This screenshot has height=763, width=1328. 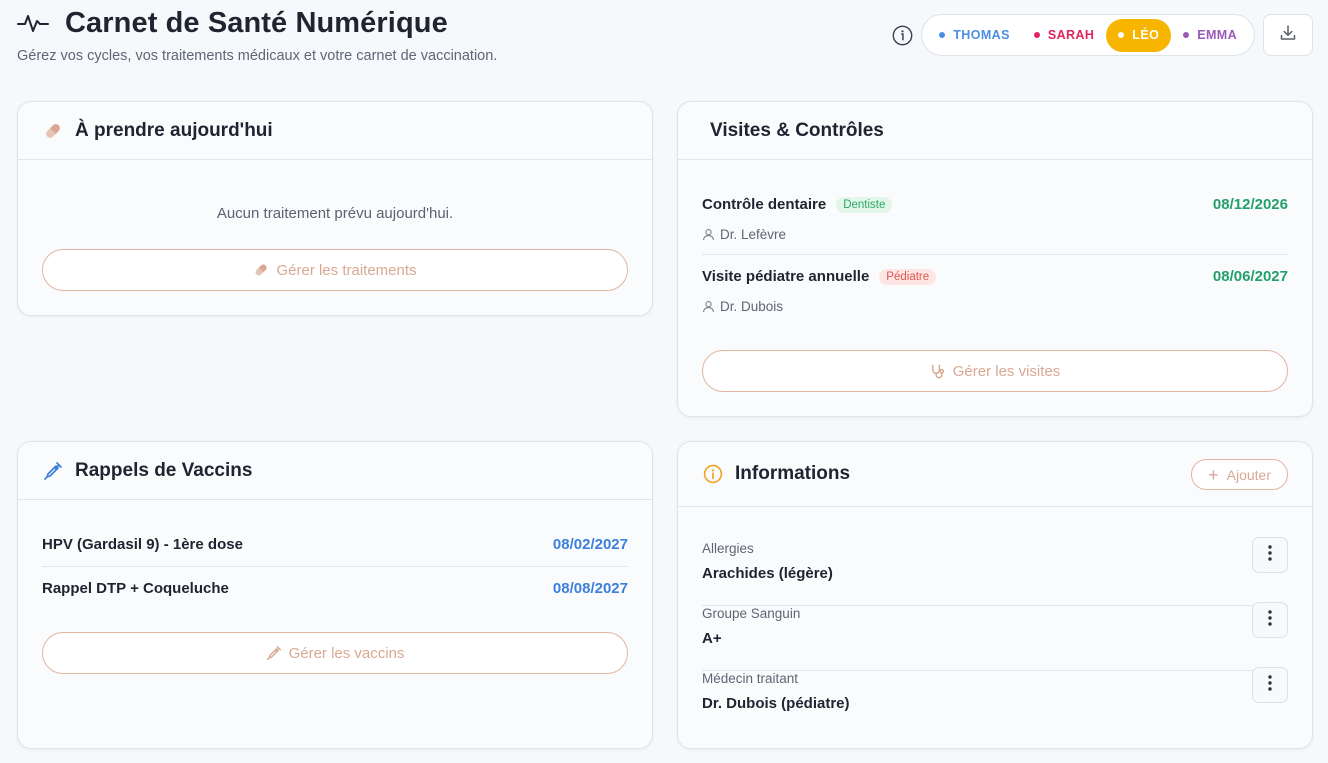 I want to click on manage-visits-label: Gérer les visites, so click(x=1006, y=371).